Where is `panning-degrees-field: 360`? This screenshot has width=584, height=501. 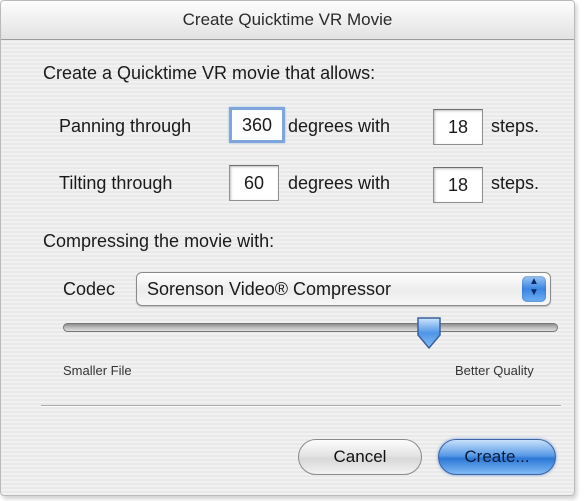 panning-degrees-field: 360 is located at coordinates (257, 125).